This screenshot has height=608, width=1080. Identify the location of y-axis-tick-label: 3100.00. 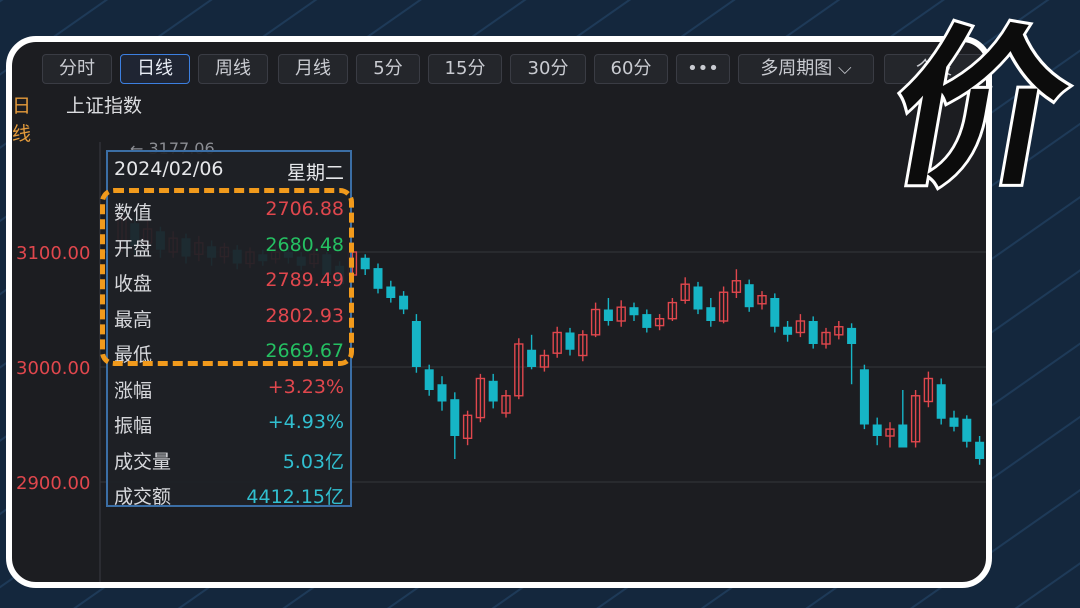
(53, 253).